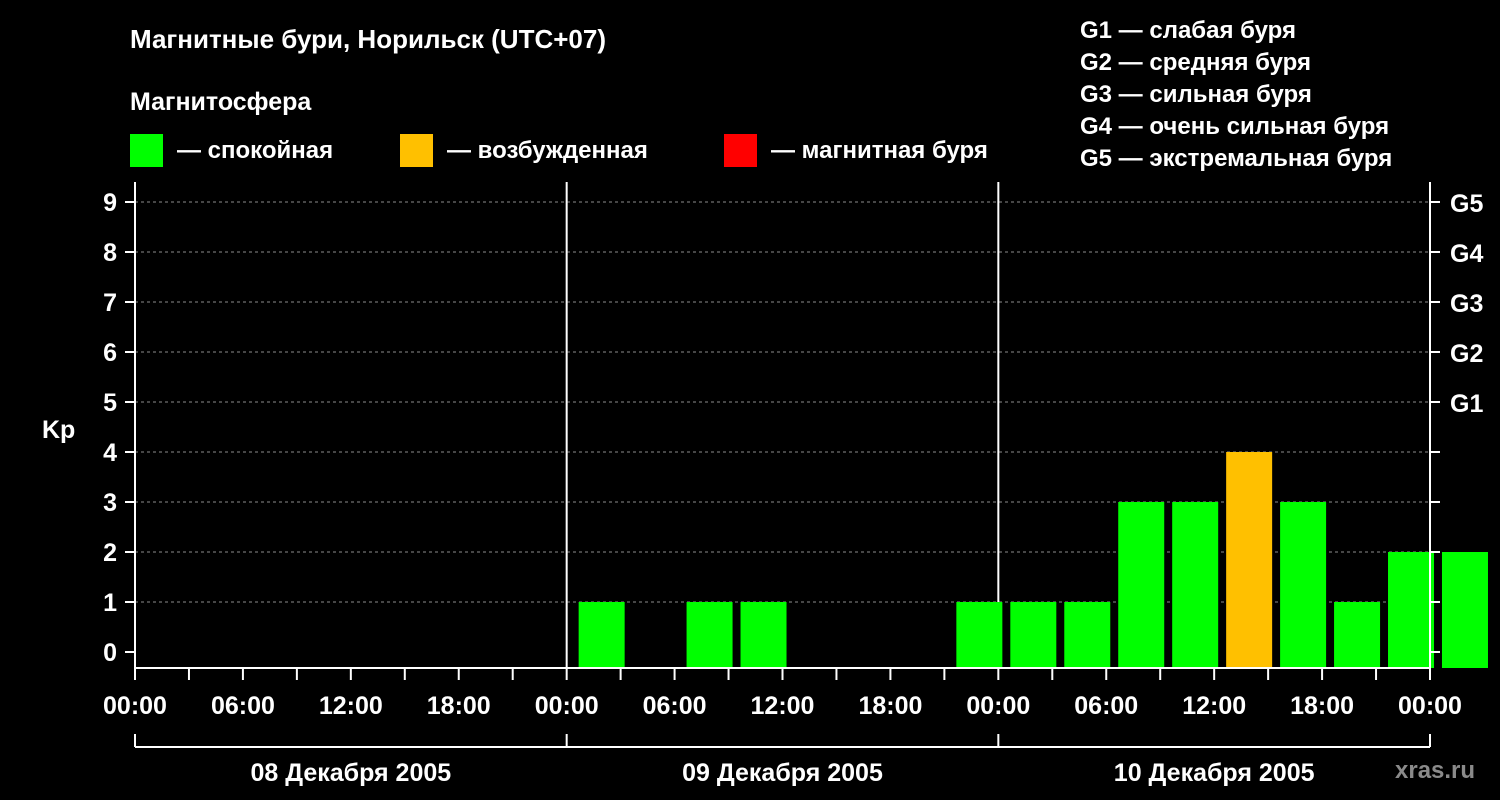  I want to click on g-legend-4: G4 — очень сильная буря, so click(1234, 126).